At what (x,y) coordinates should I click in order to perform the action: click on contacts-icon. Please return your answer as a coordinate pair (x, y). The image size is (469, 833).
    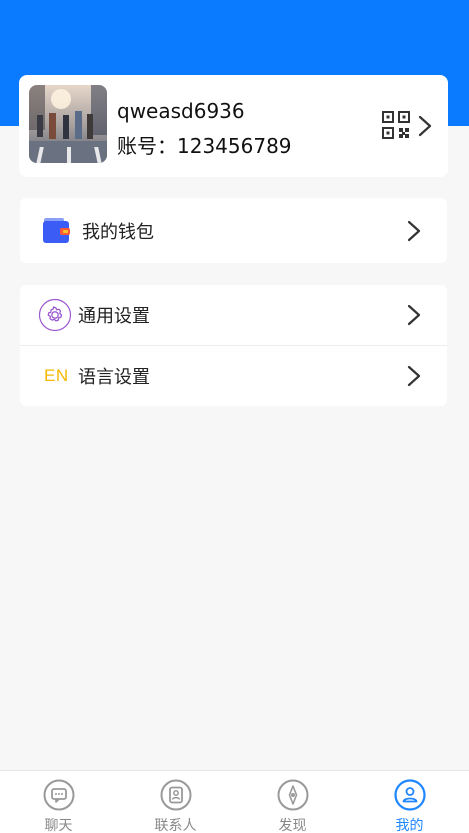
    Looking at the image, I should click on (175, 795).